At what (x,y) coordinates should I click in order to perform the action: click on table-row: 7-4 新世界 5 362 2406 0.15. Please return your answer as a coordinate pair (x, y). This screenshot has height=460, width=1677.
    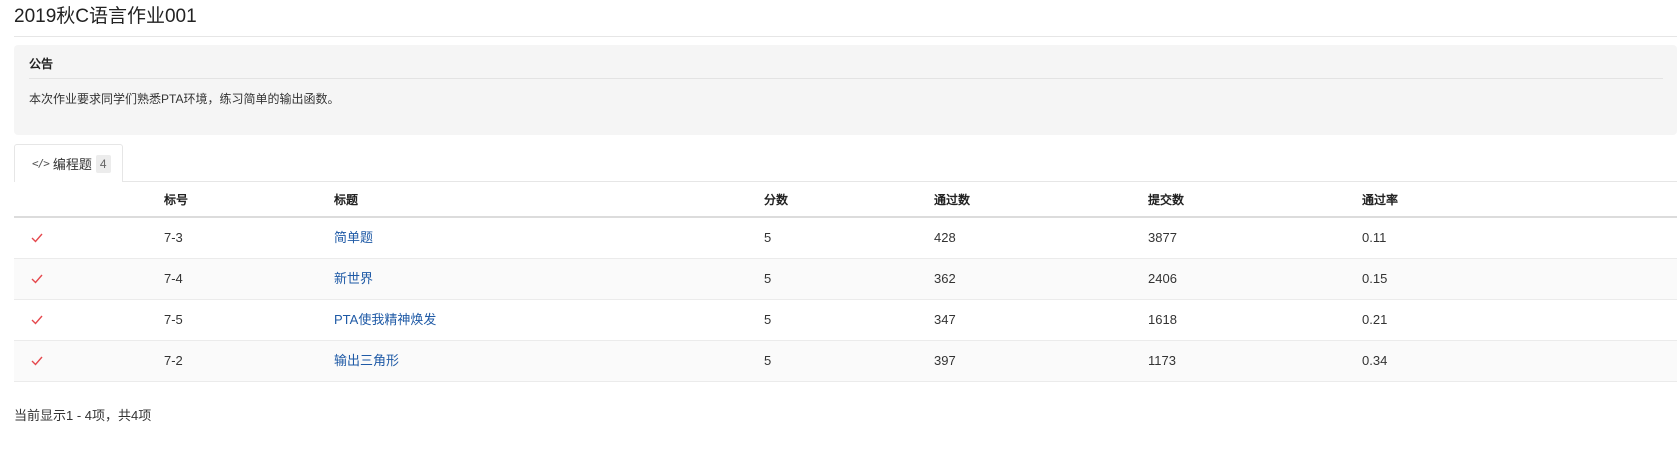
    Looking at the image, I should click on (845, 279).